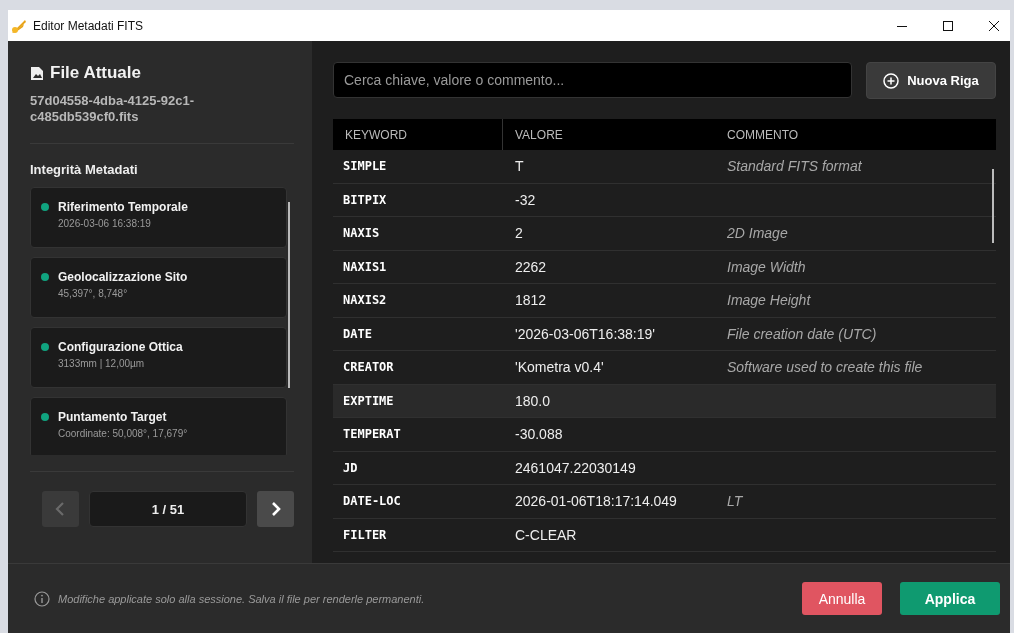 The width and height of the screenshot is (1014, 633). What do you see at coordinates (372, 434) in the screenshot?
I see `keyword-cell: TEMPERAT` at bounding box center [372, 434].